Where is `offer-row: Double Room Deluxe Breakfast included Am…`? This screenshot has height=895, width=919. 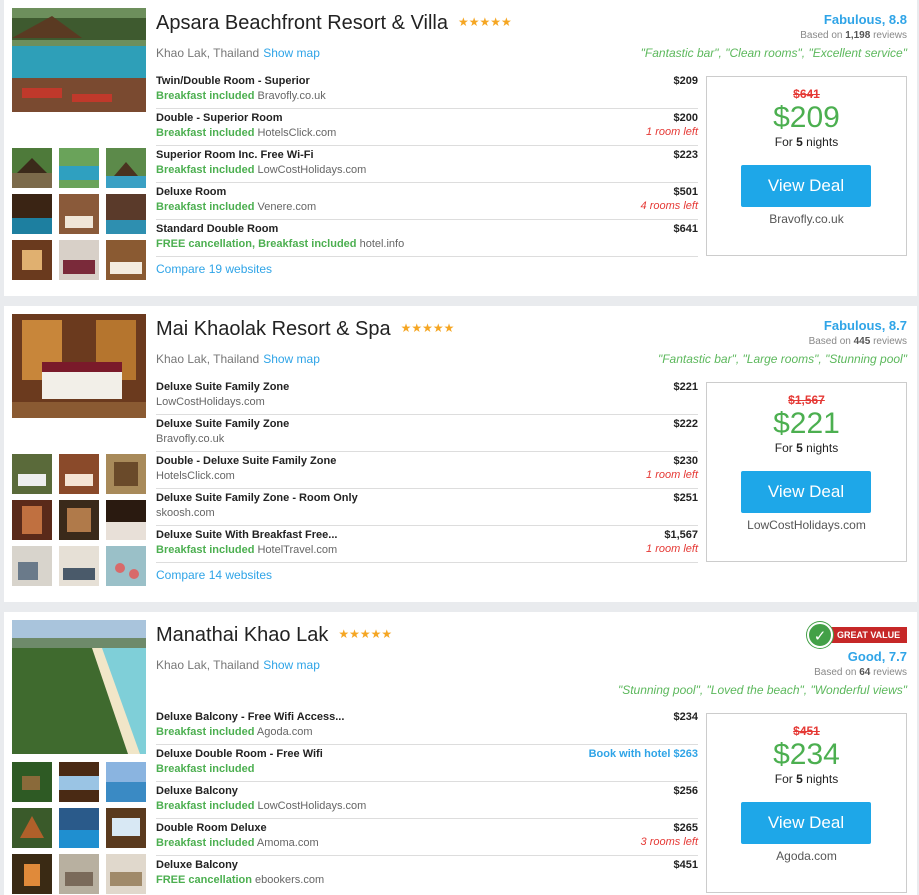
offer-row: Double Room Deluxe Breakfast included Am… is located at coordinates (427, 837).